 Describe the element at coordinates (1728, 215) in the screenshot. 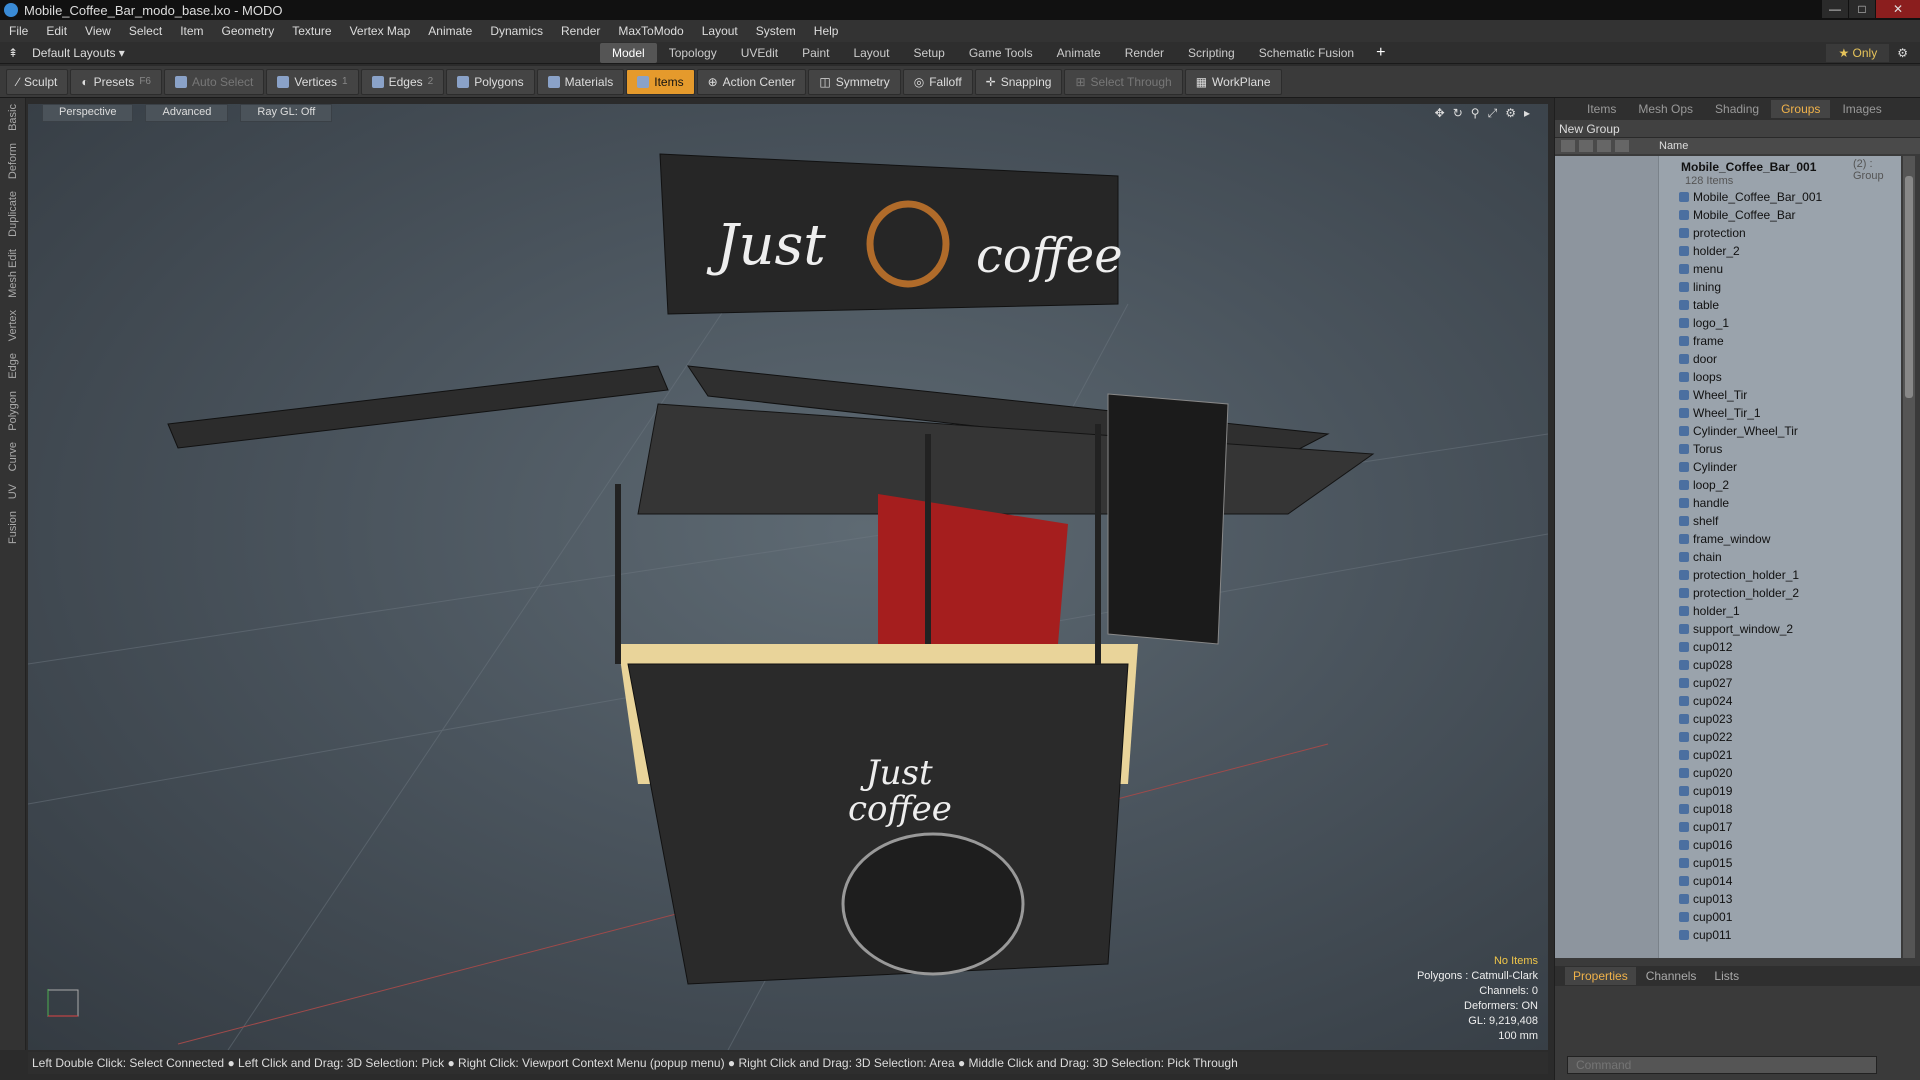

I see `tree-item-row: Mobile_Coffee_Bar` at that location.